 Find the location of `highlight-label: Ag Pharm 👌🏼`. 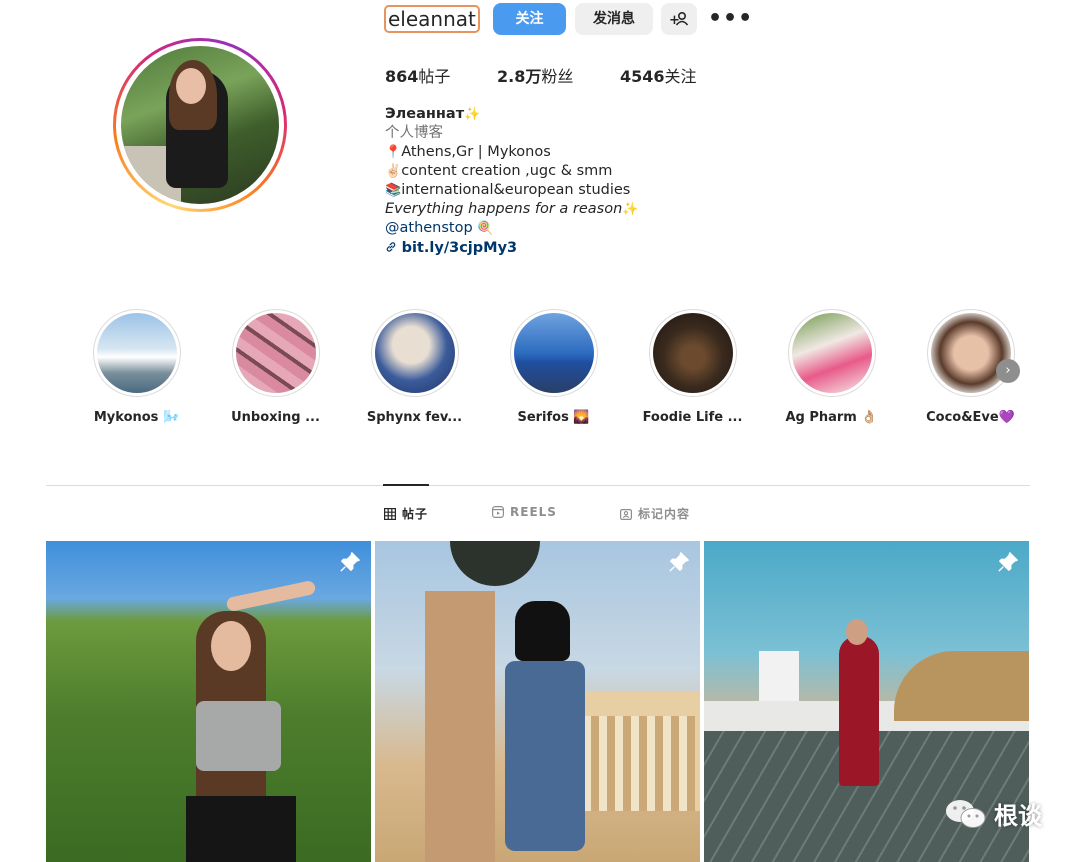

highlight-label: Ag Pharm 👌🏼 is located at coordinates (831, 417).